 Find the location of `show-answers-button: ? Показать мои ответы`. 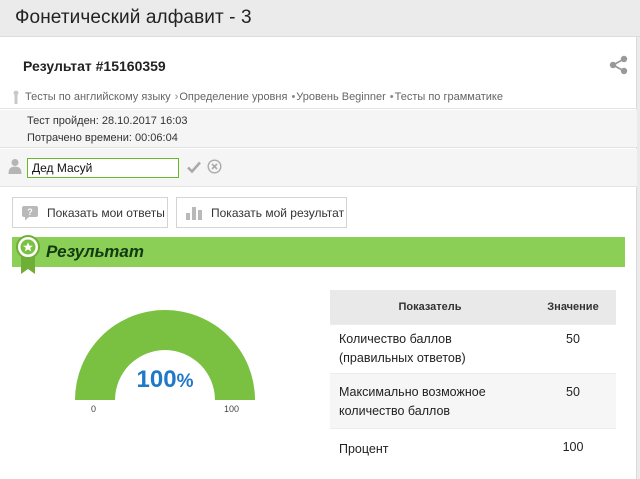

show-answers-button: ? Показать мои ответы is located at coordinates (90, 212).